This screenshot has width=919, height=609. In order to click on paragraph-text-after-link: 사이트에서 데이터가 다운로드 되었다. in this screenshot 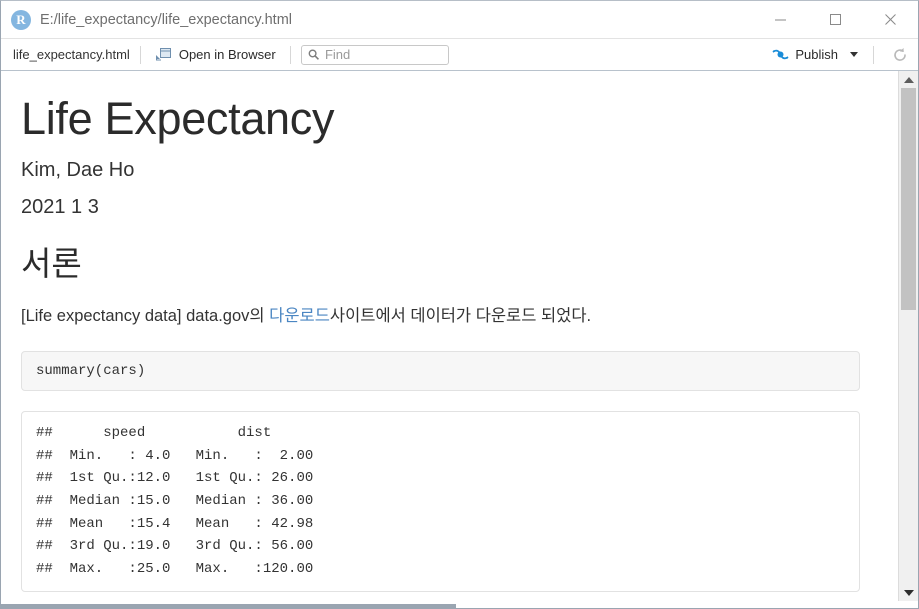, I will do `click(460, 316)`.